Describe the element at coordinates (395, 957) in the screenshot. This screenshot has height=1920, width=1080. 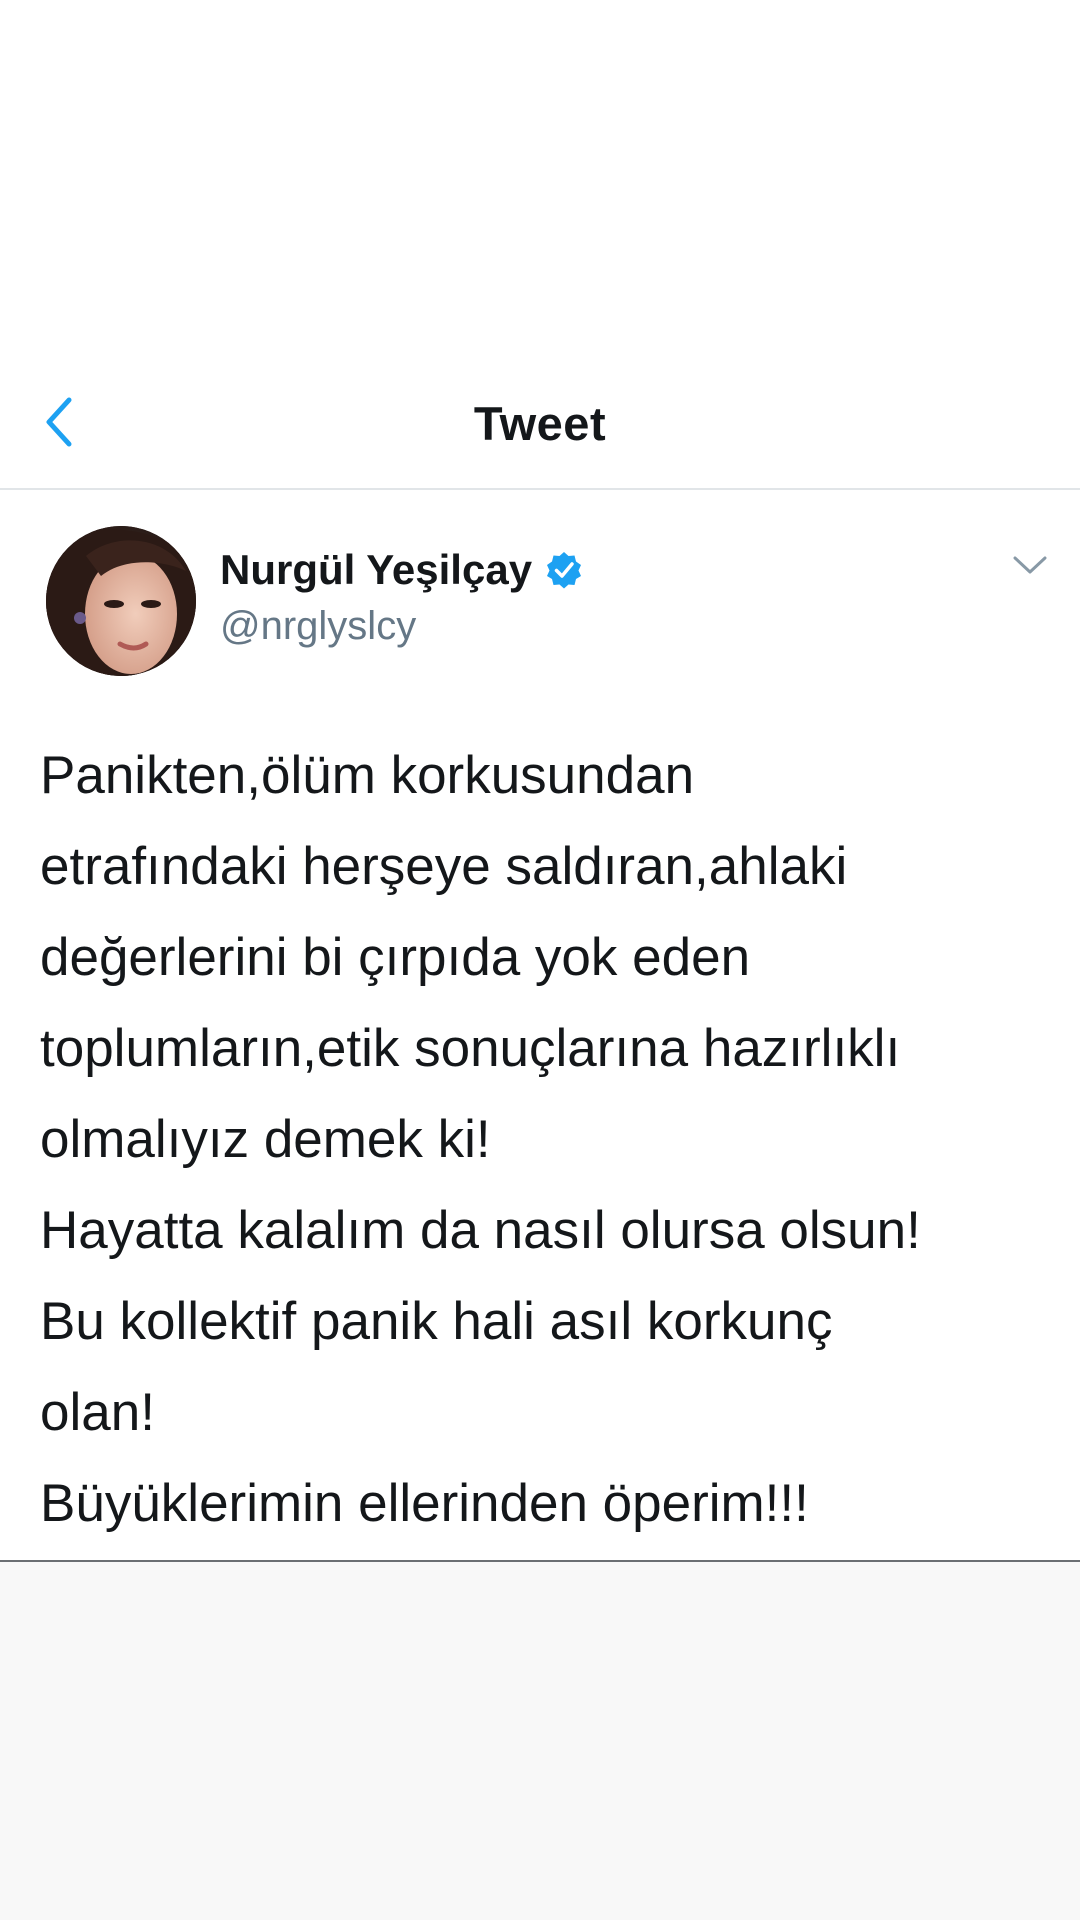
I see `tweet-text-line: değerlerini bi çırpıda yok eden` at that location.